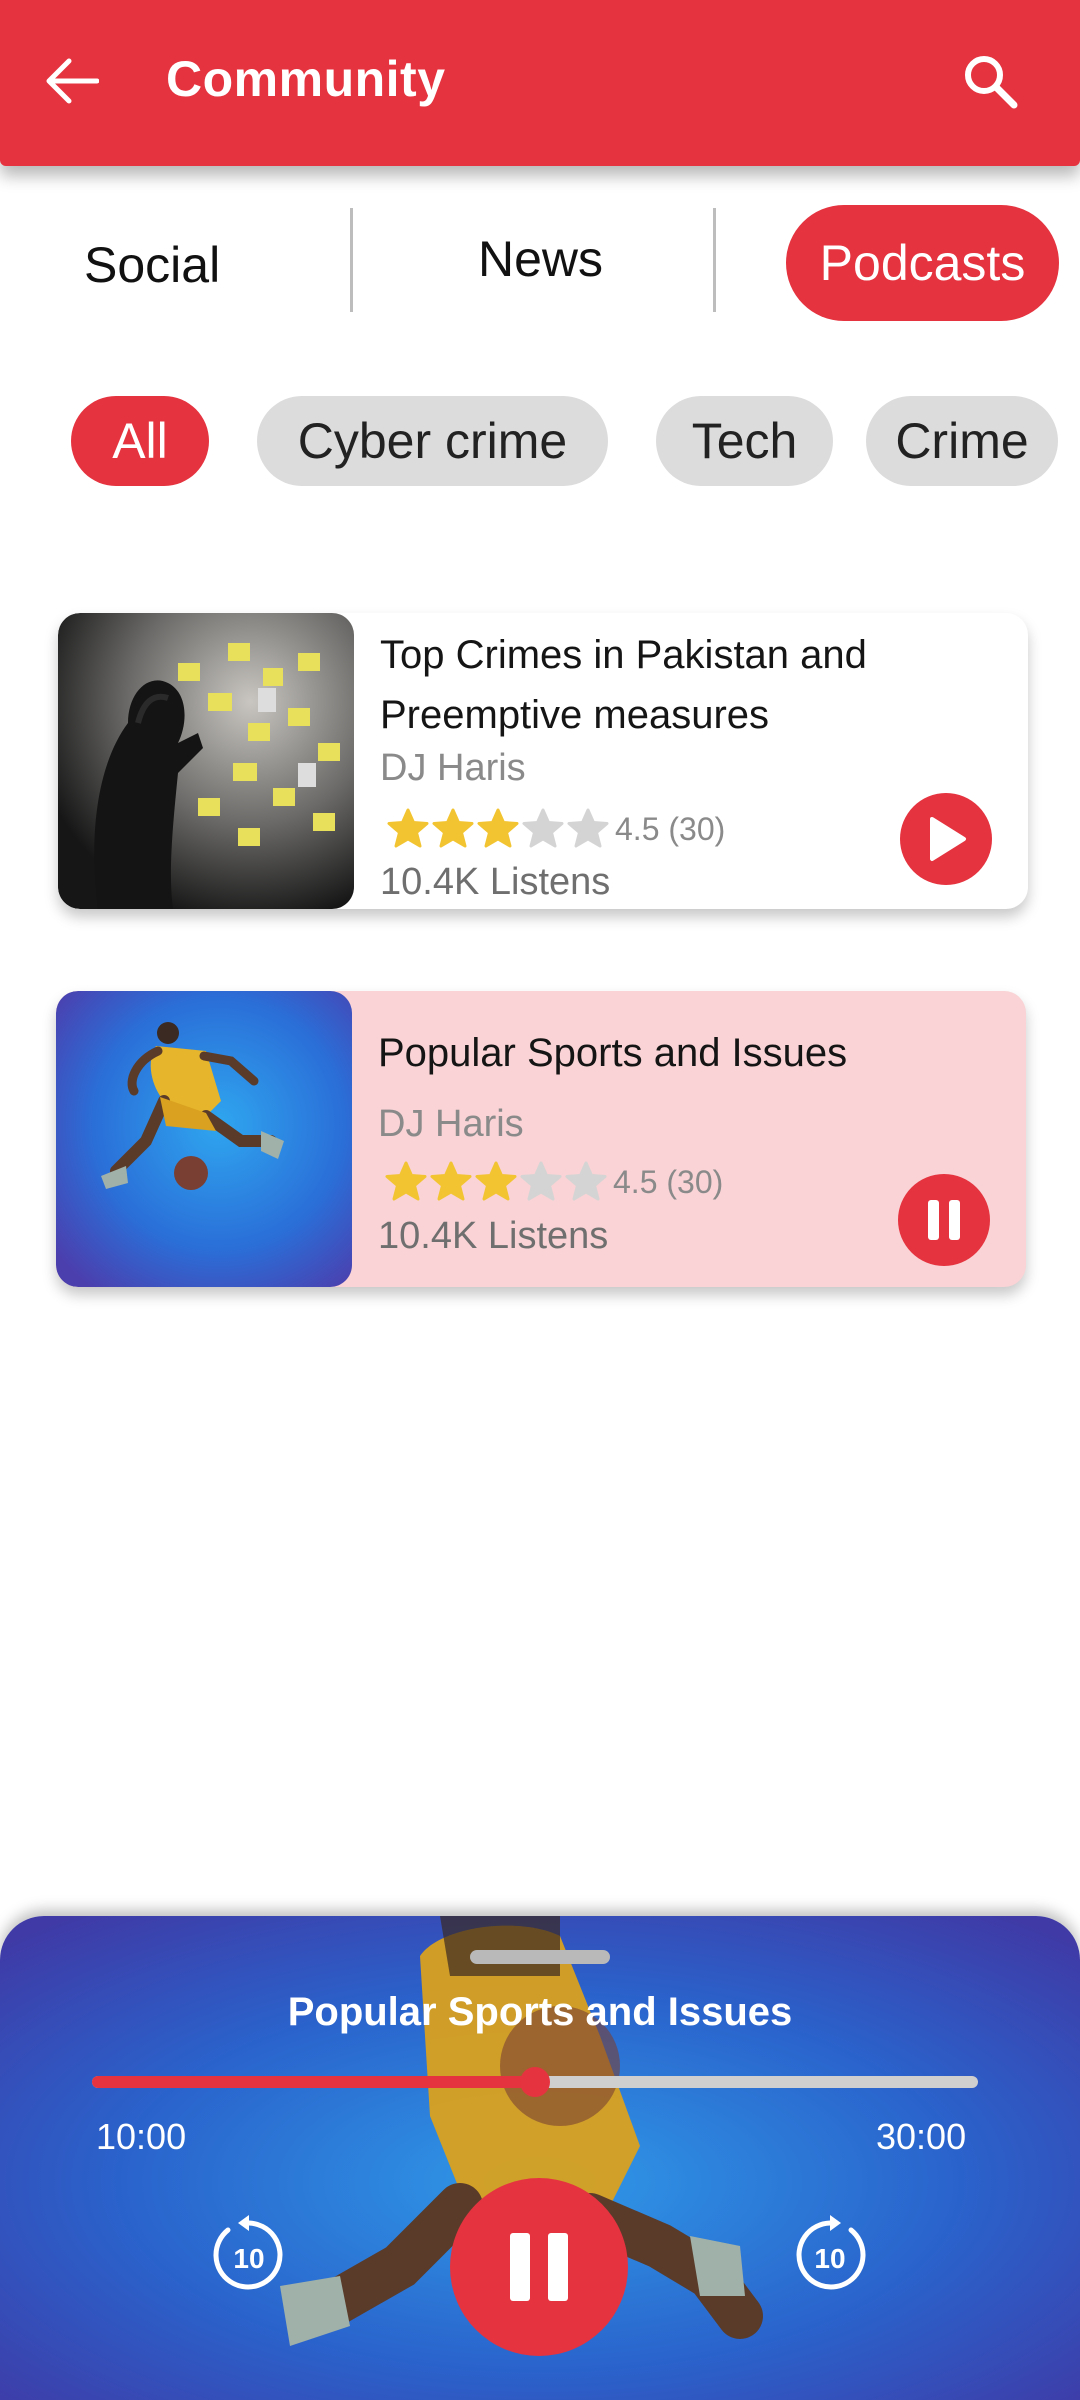 The image size is (1080, 2400). Describe the element at coordinates (744, 441) in the screenshot. I see `filter-chip-tech: Tech` at that location.